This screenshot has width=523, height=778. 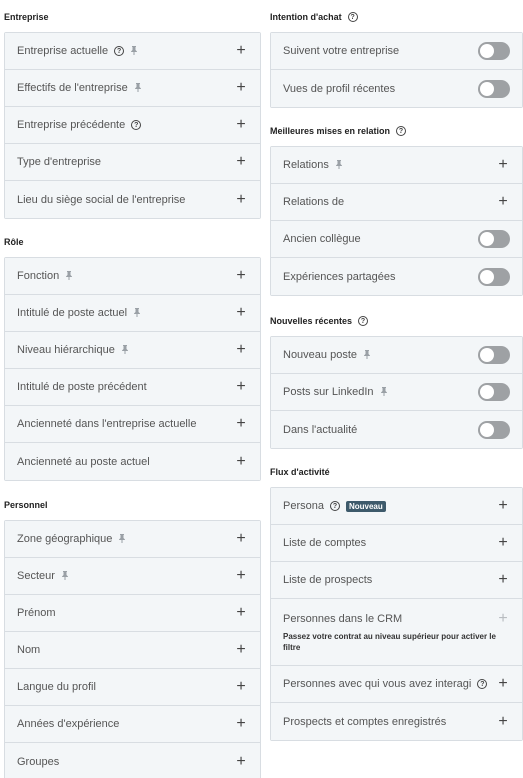 What do you see at coordinates (396, 580) in the screenshot?
I see `filter-row-liste-de-prospects: Liste de prospects +` at bounding box center [396, 580].